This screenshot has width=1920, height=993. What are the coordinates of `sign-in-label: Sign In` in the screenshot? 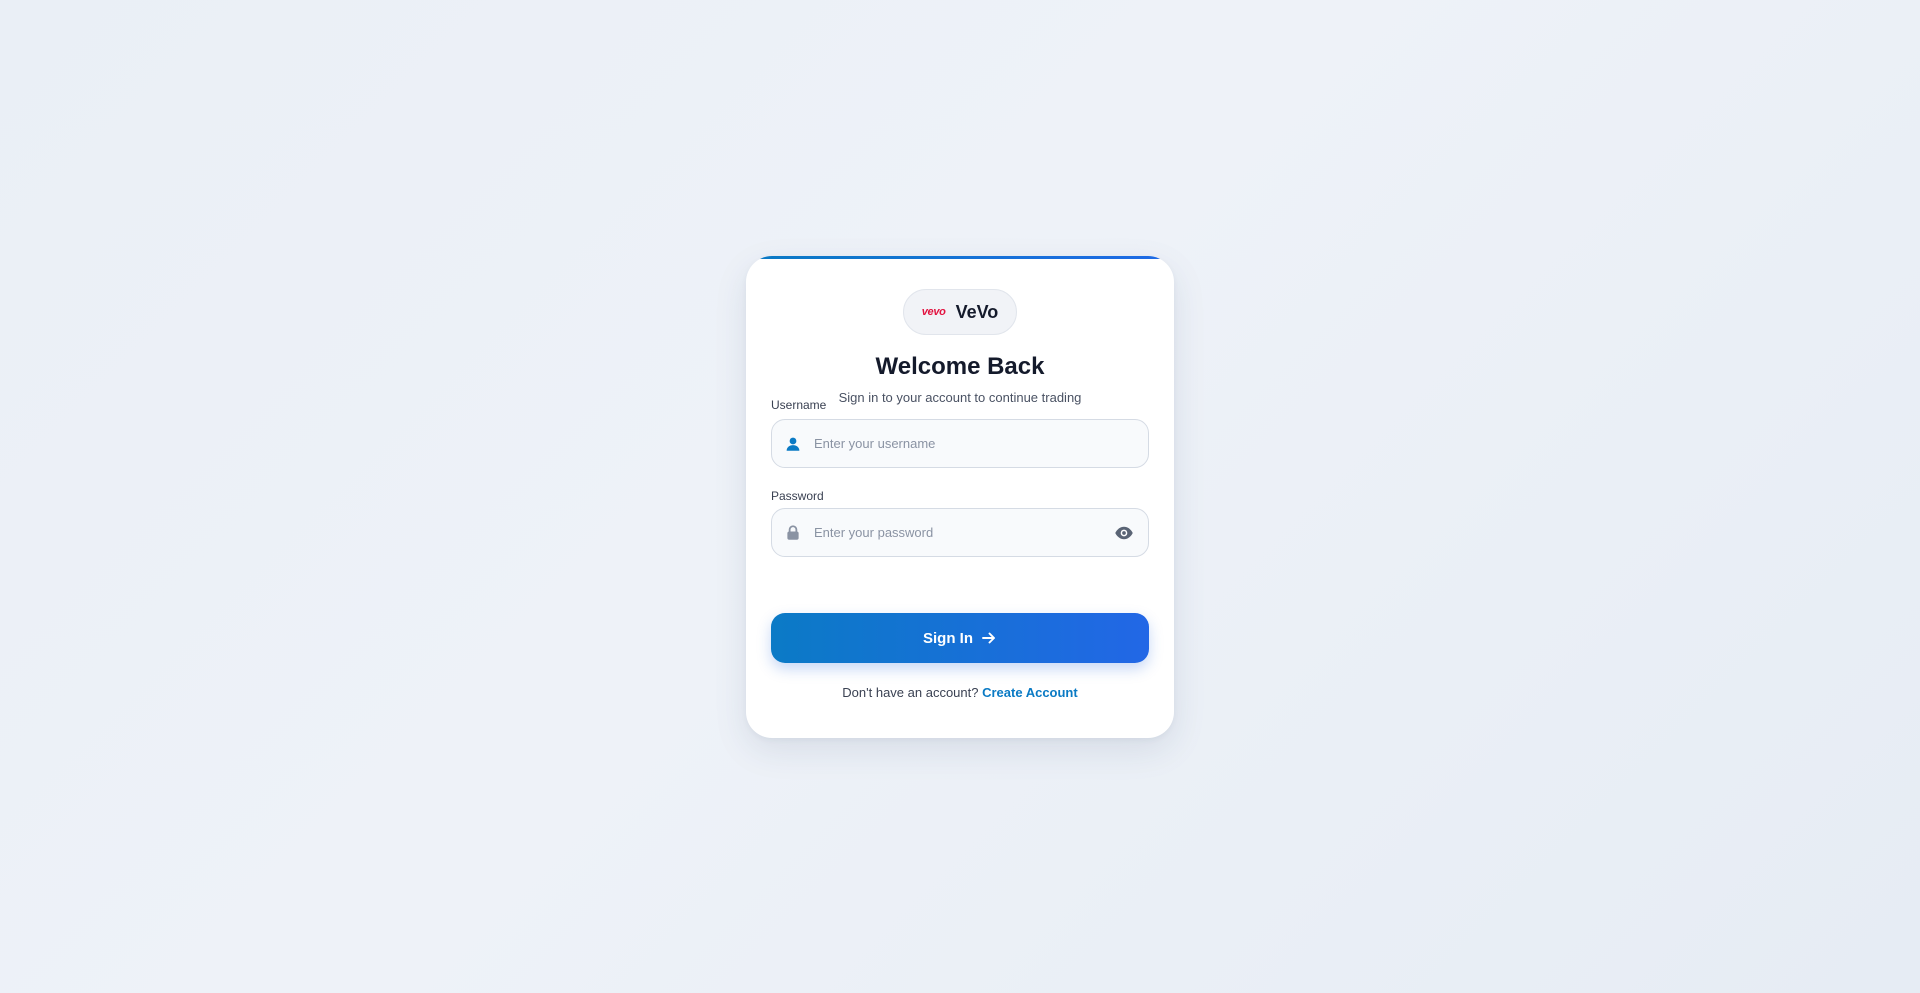 It's located at (948, 638).